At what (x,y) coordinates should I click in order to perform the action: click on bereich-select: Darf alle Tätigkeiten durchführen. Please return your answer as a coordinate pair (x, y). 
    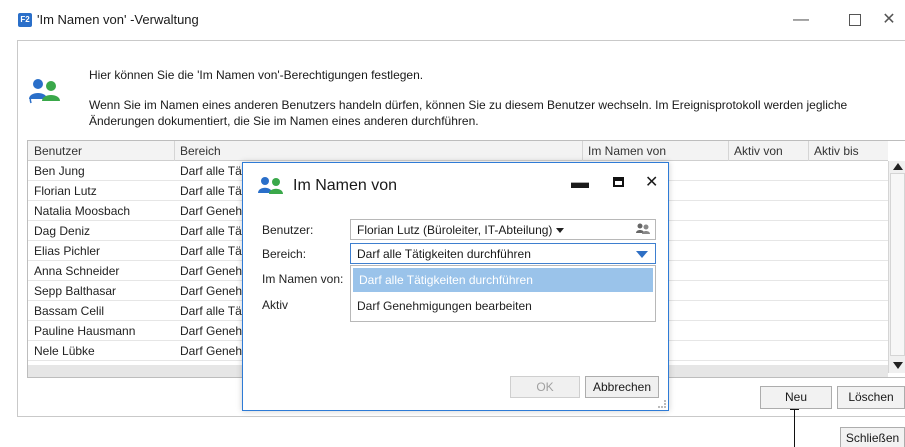
    Looking at the image, I should click on (503, 253).